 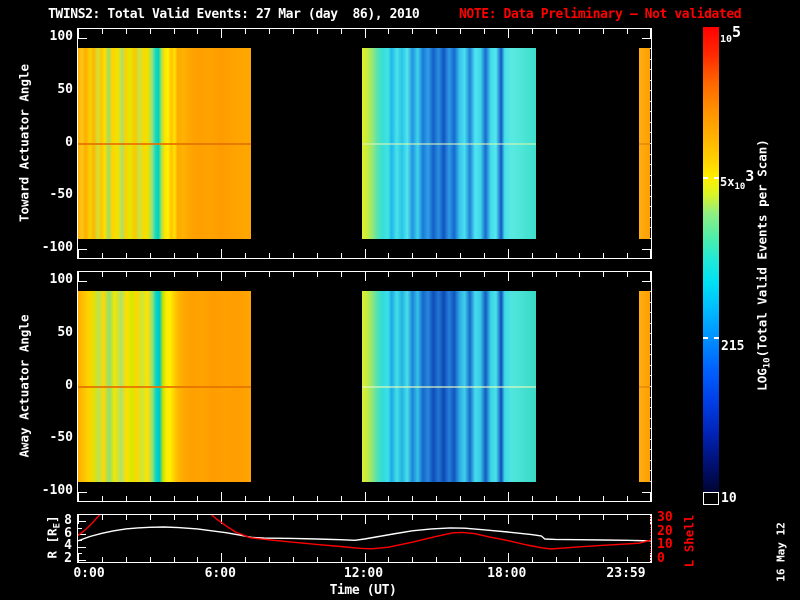 What do you see at coordinates (363, 573) in the screenshot?
I see `x-tick-label: 12:00` at bounding box center [363, 573].